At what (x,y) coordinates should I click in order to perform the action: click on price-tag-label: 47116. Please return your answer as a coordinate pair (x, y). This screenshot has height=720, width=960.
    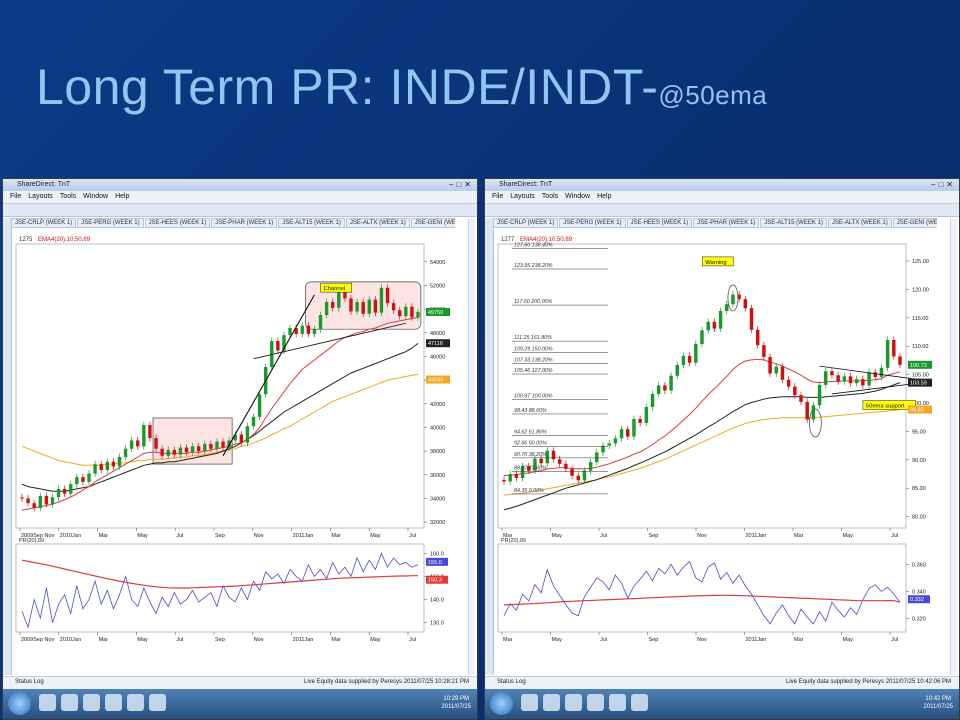
    Looking at the image, I should click on (435, 344).